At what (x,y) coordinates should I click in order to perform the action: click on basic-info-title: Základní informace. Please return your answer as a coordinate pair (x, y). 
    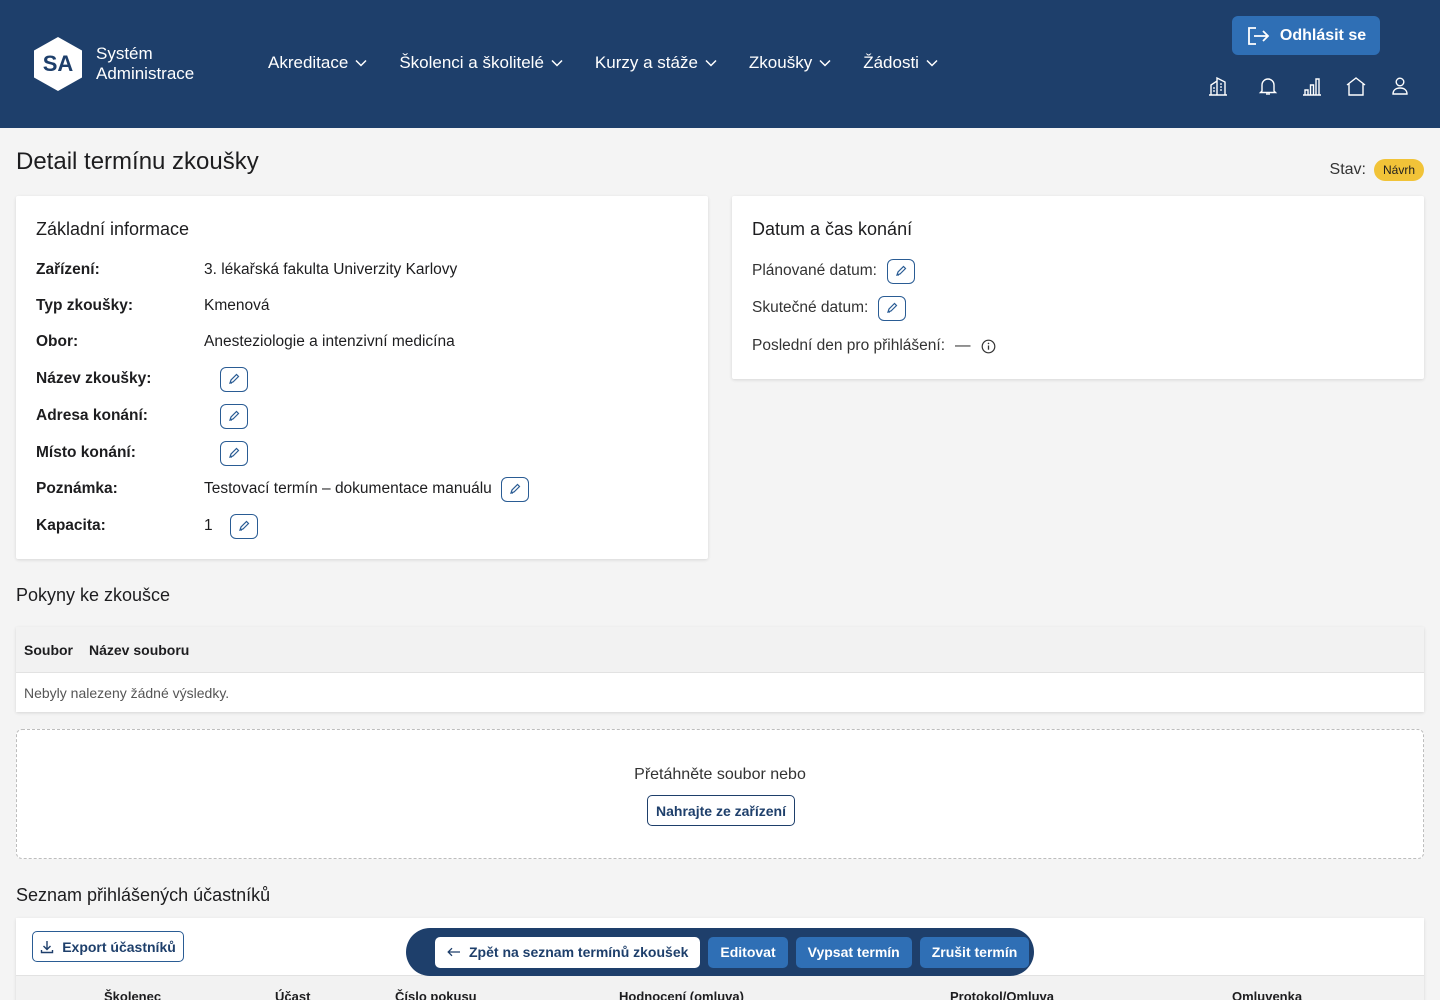
    Looking at the image, I should click on (113, 229).